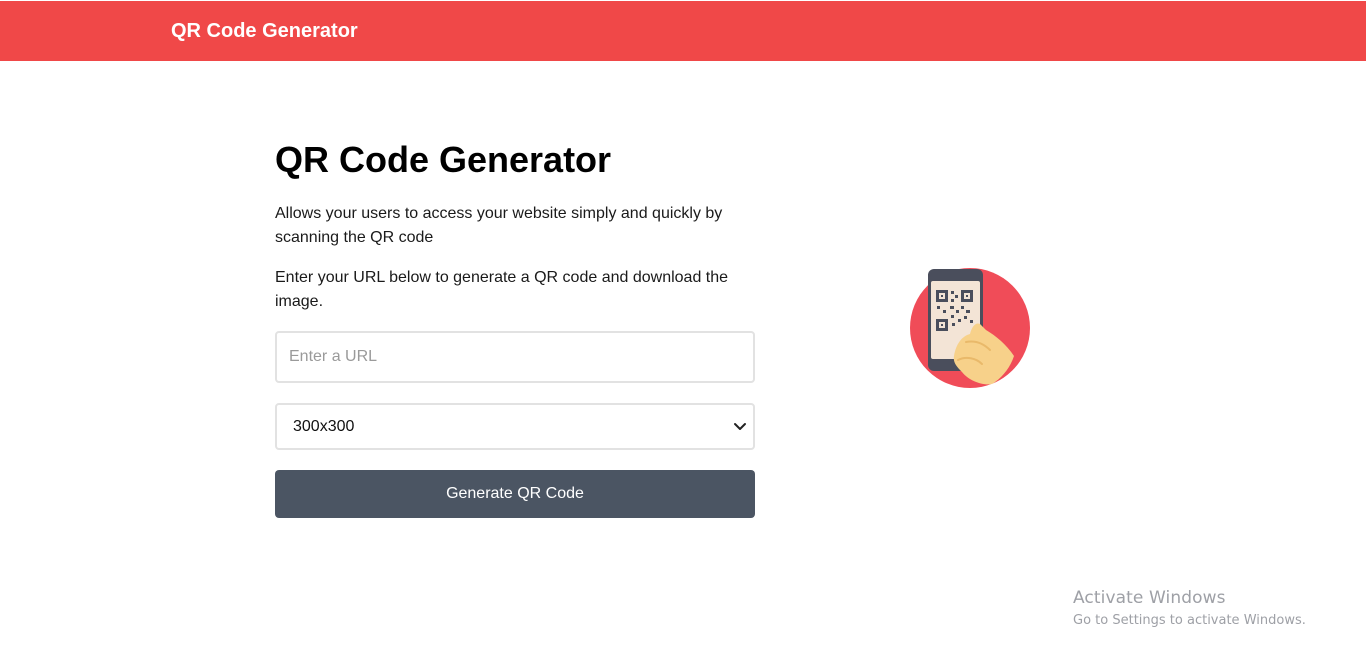 This screenshot has width=1366, height=661. I want to click on page-title: QR Code Generator, so click(443, 159).